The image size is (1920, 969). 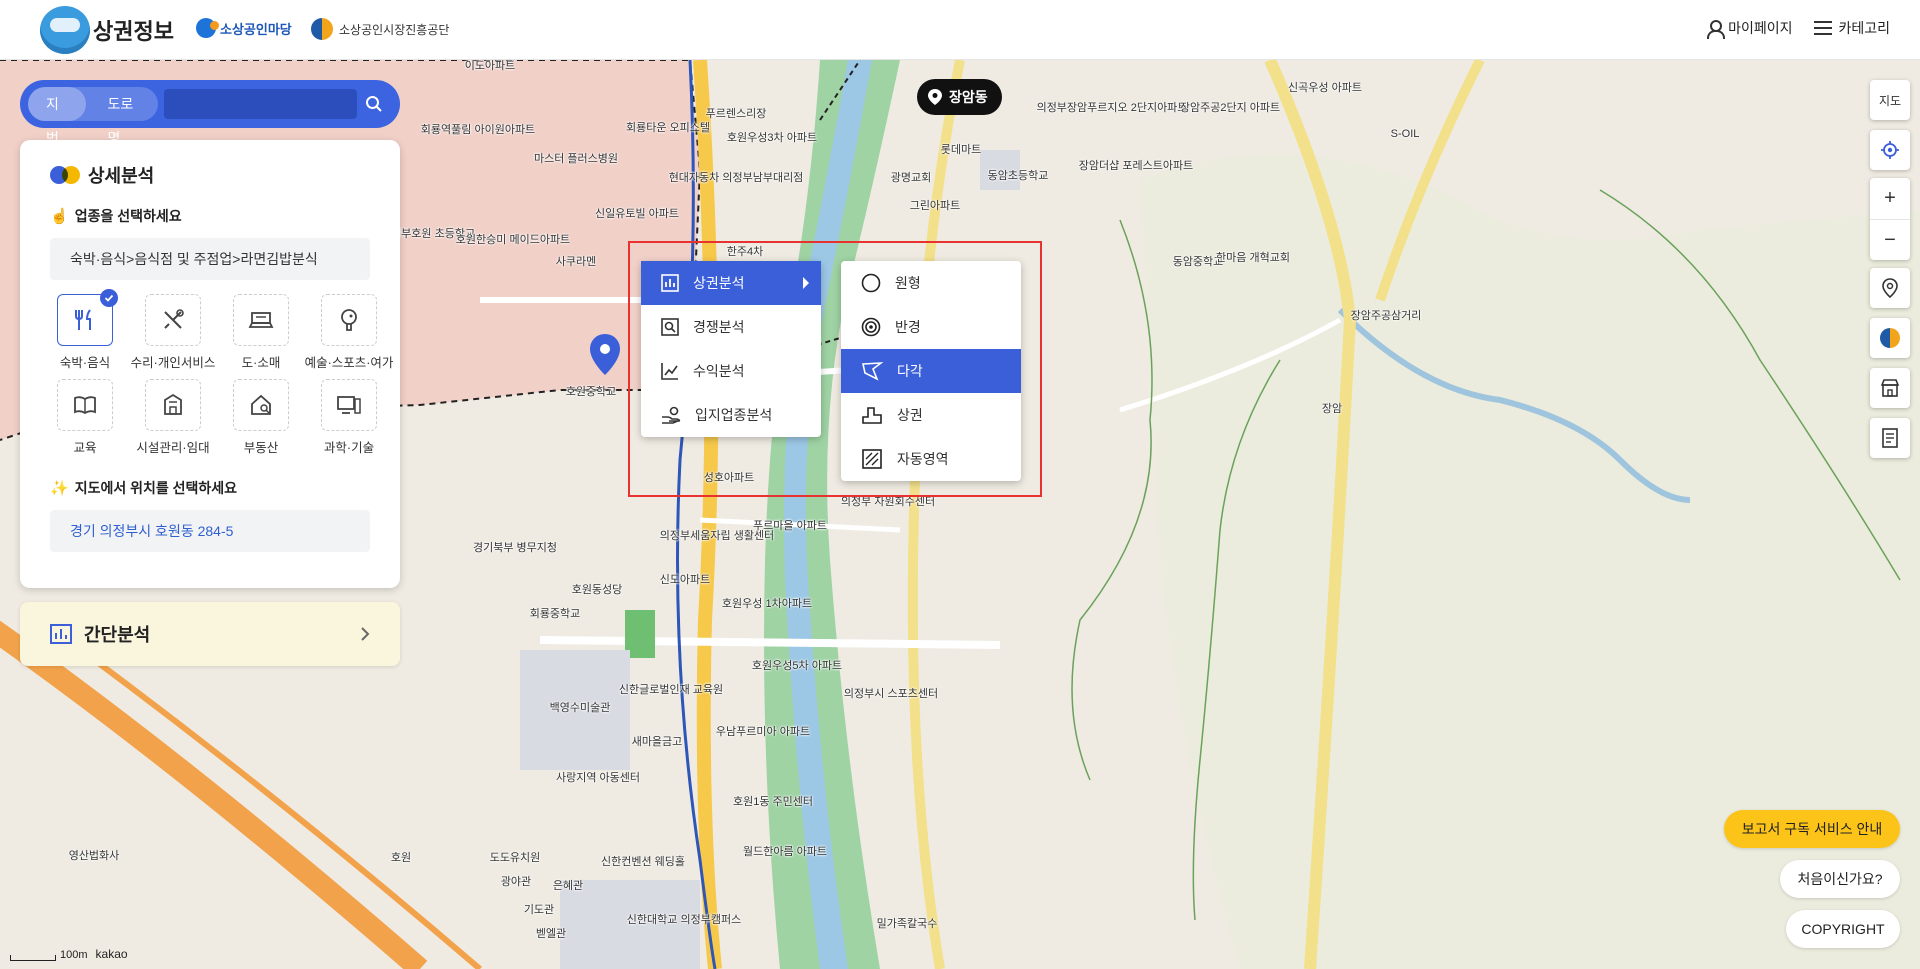 I want to click on site-title: 상권정보, so click(x=133, y=30).